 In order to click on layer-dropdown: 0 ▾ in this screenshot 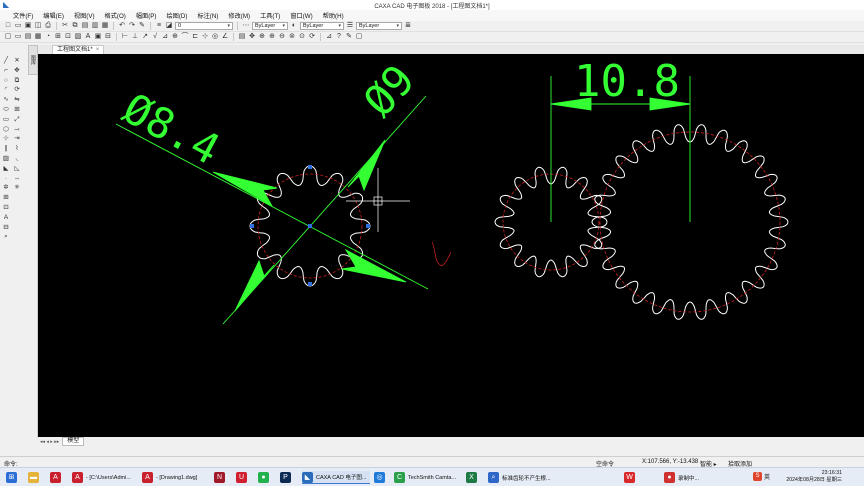, I will do `click(204, 26)`.